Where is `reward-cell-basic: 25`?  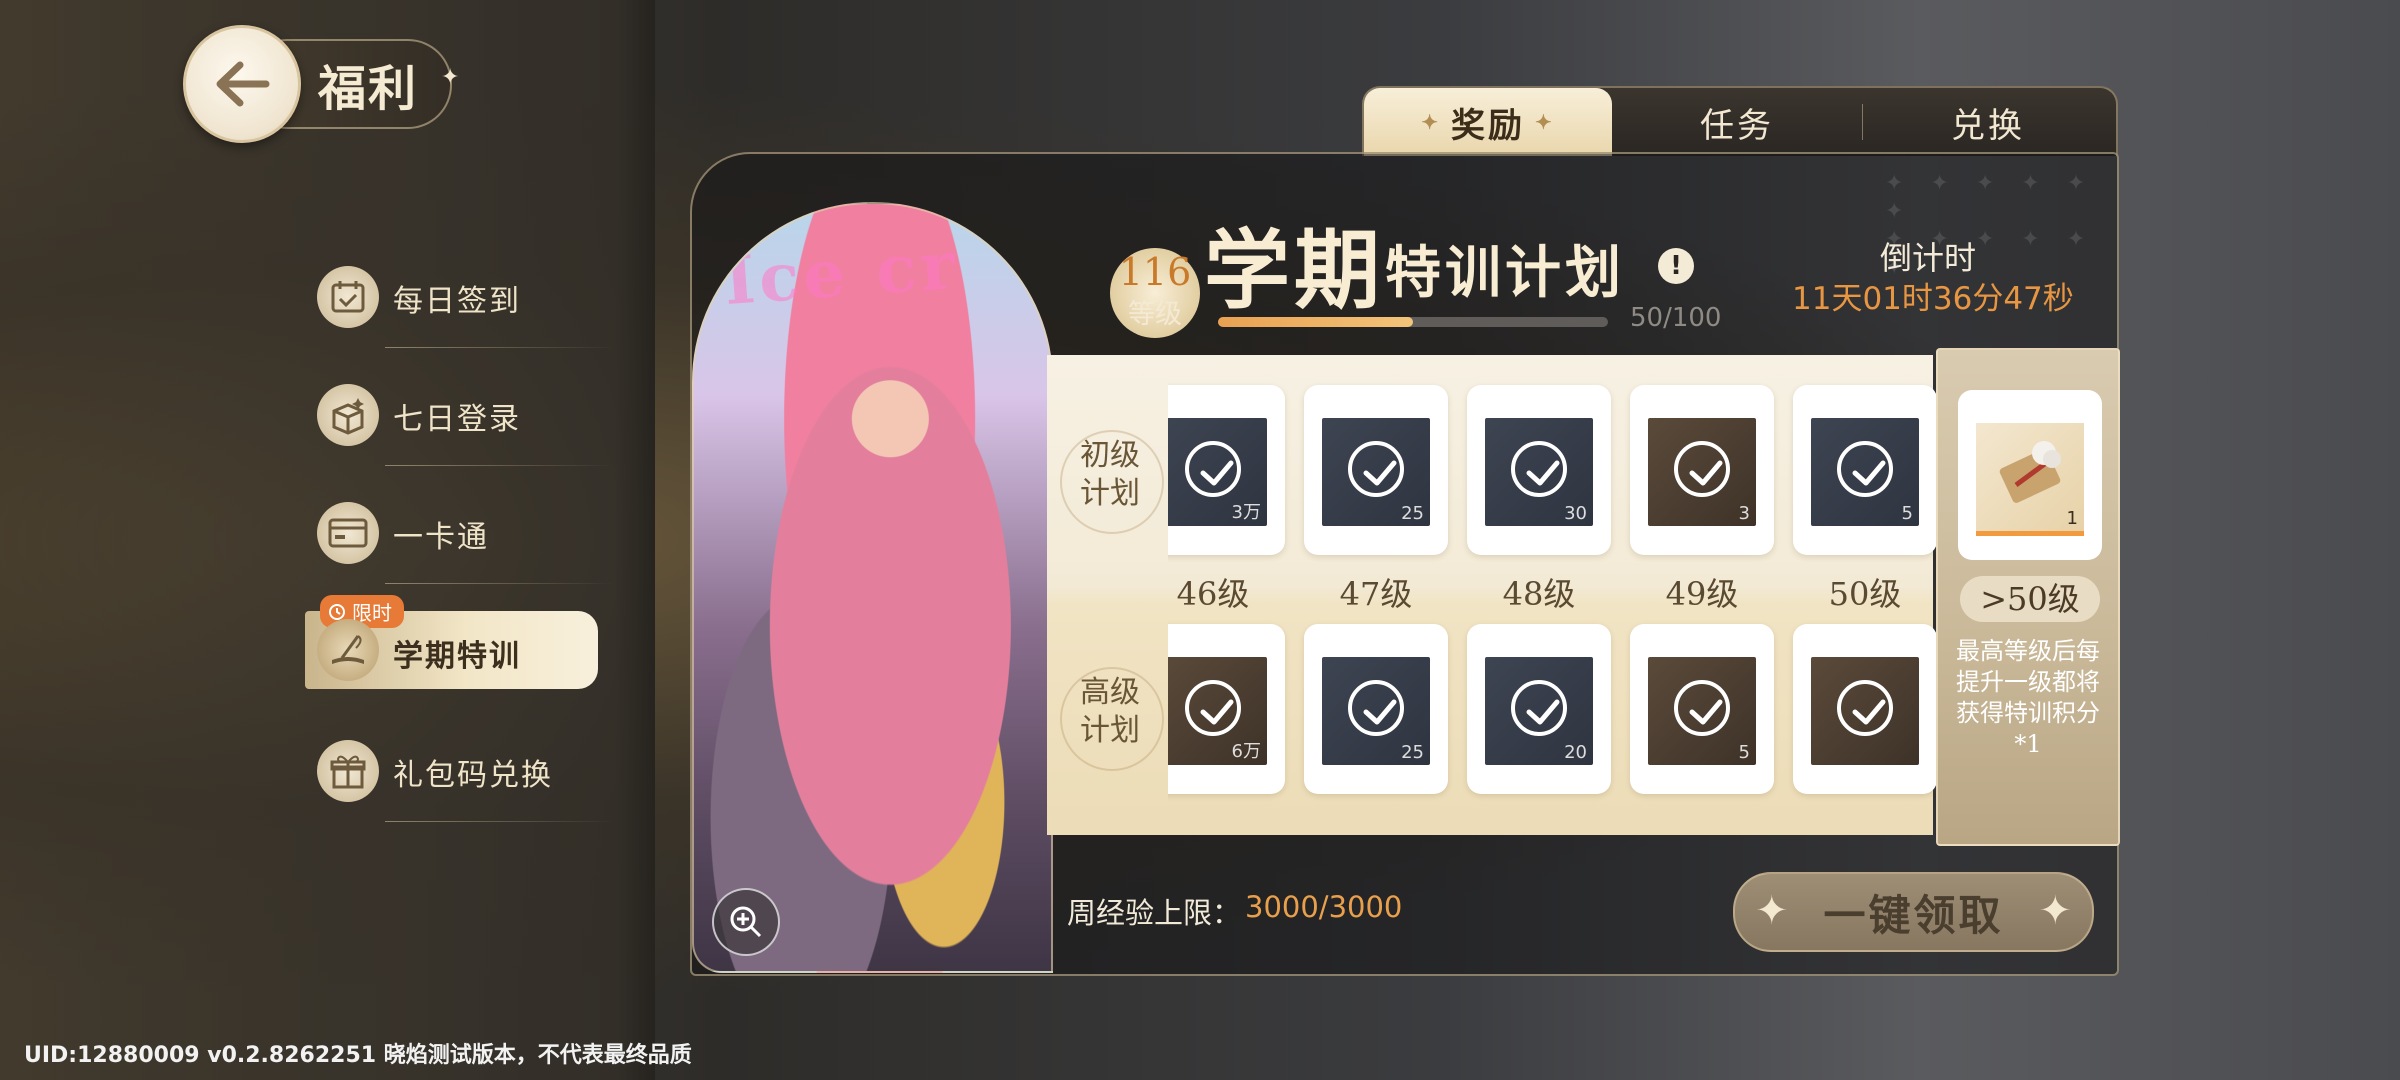 reward-cell-basic: 25 is located at coordinates (1376, 470).